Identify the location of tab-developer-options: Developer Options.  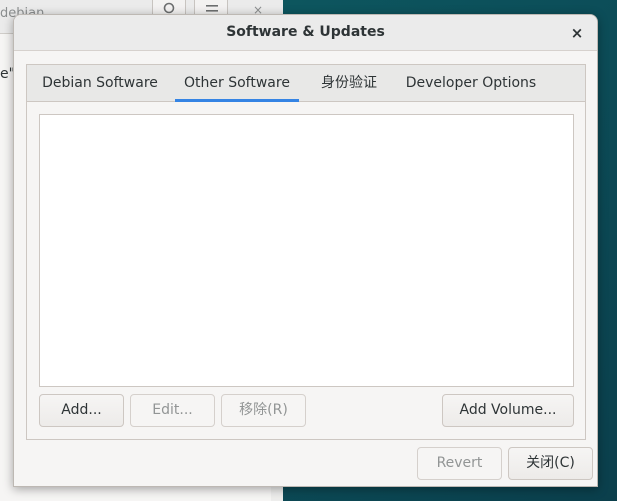
(471, 83).